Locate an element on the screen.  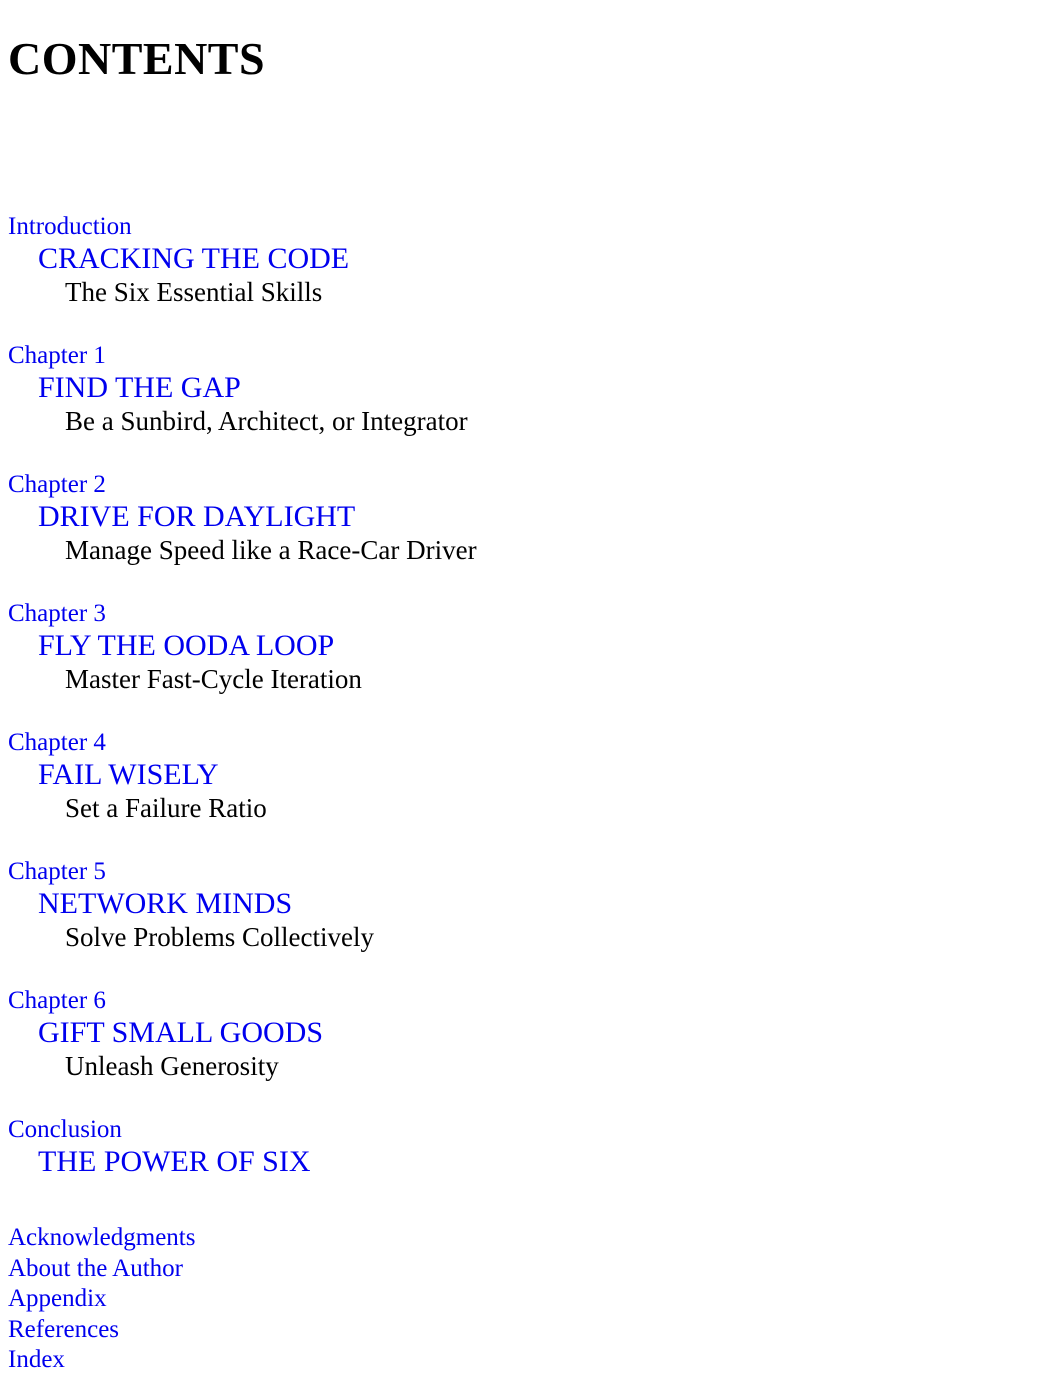
toc-entry-title: DRIVE FOR DAYLIGHT is located at coordinates (550, 517).